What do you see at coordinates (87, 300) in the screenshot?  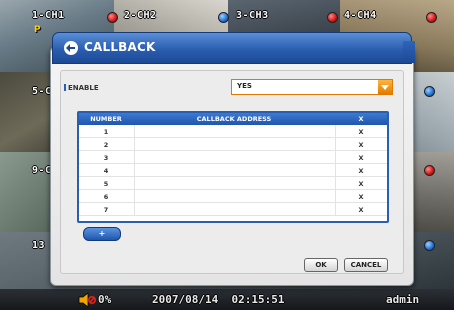 I see `speaker-icon` at bounding box center [87, 300].